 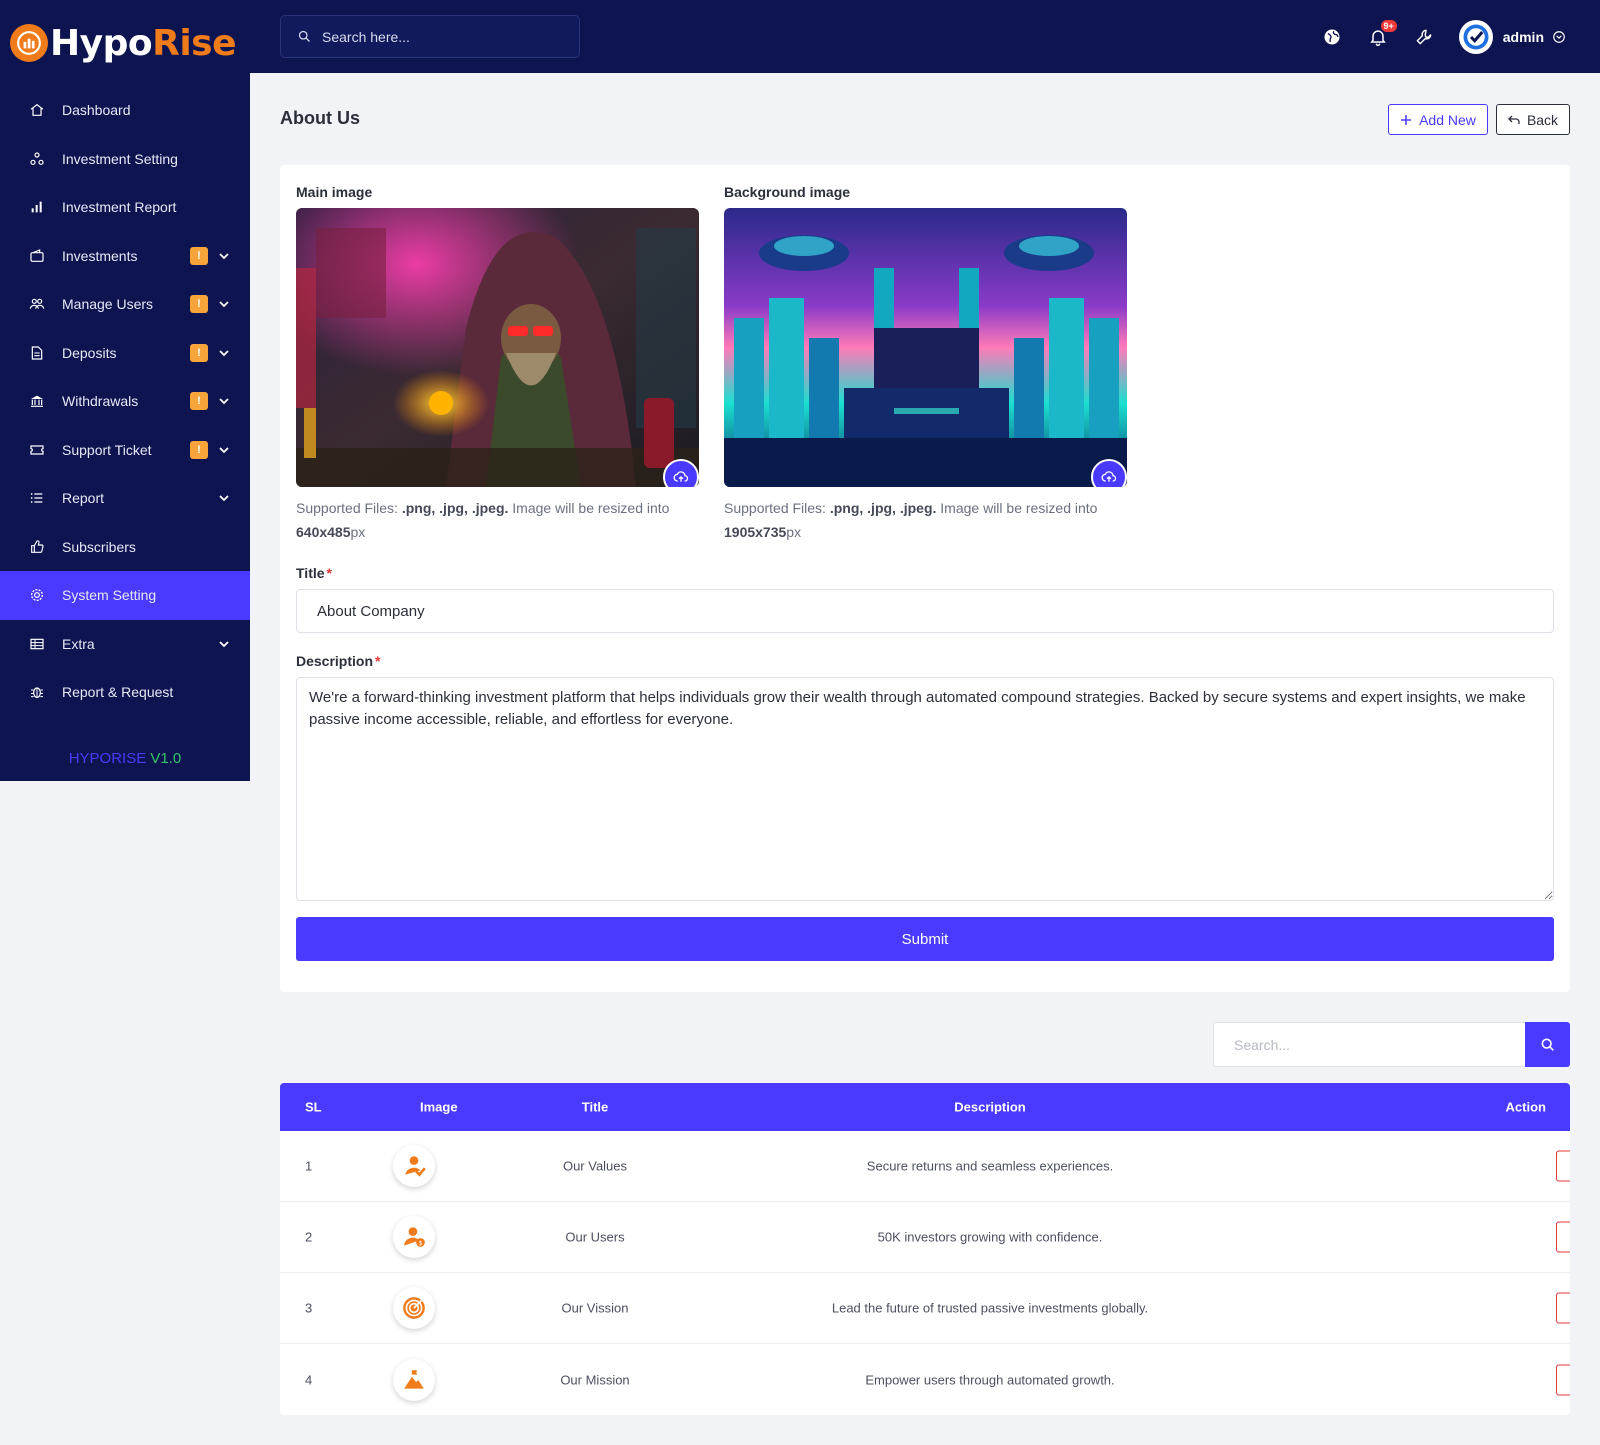 I want to click on supported-prefix: Supported Files:, so click(x=777, y=508).